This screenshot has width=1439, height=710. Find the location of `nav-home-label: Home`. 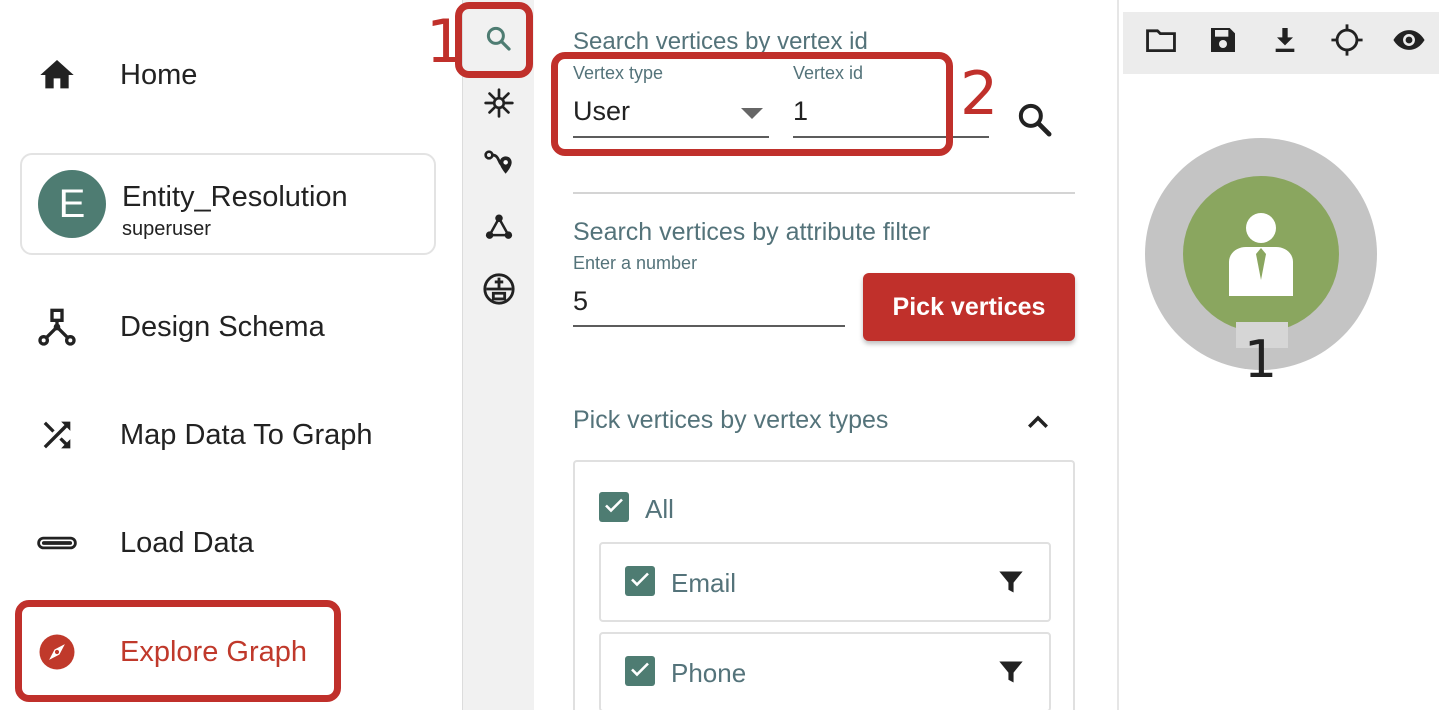

nav-home-label: Home is located at coordinates (159, 74).